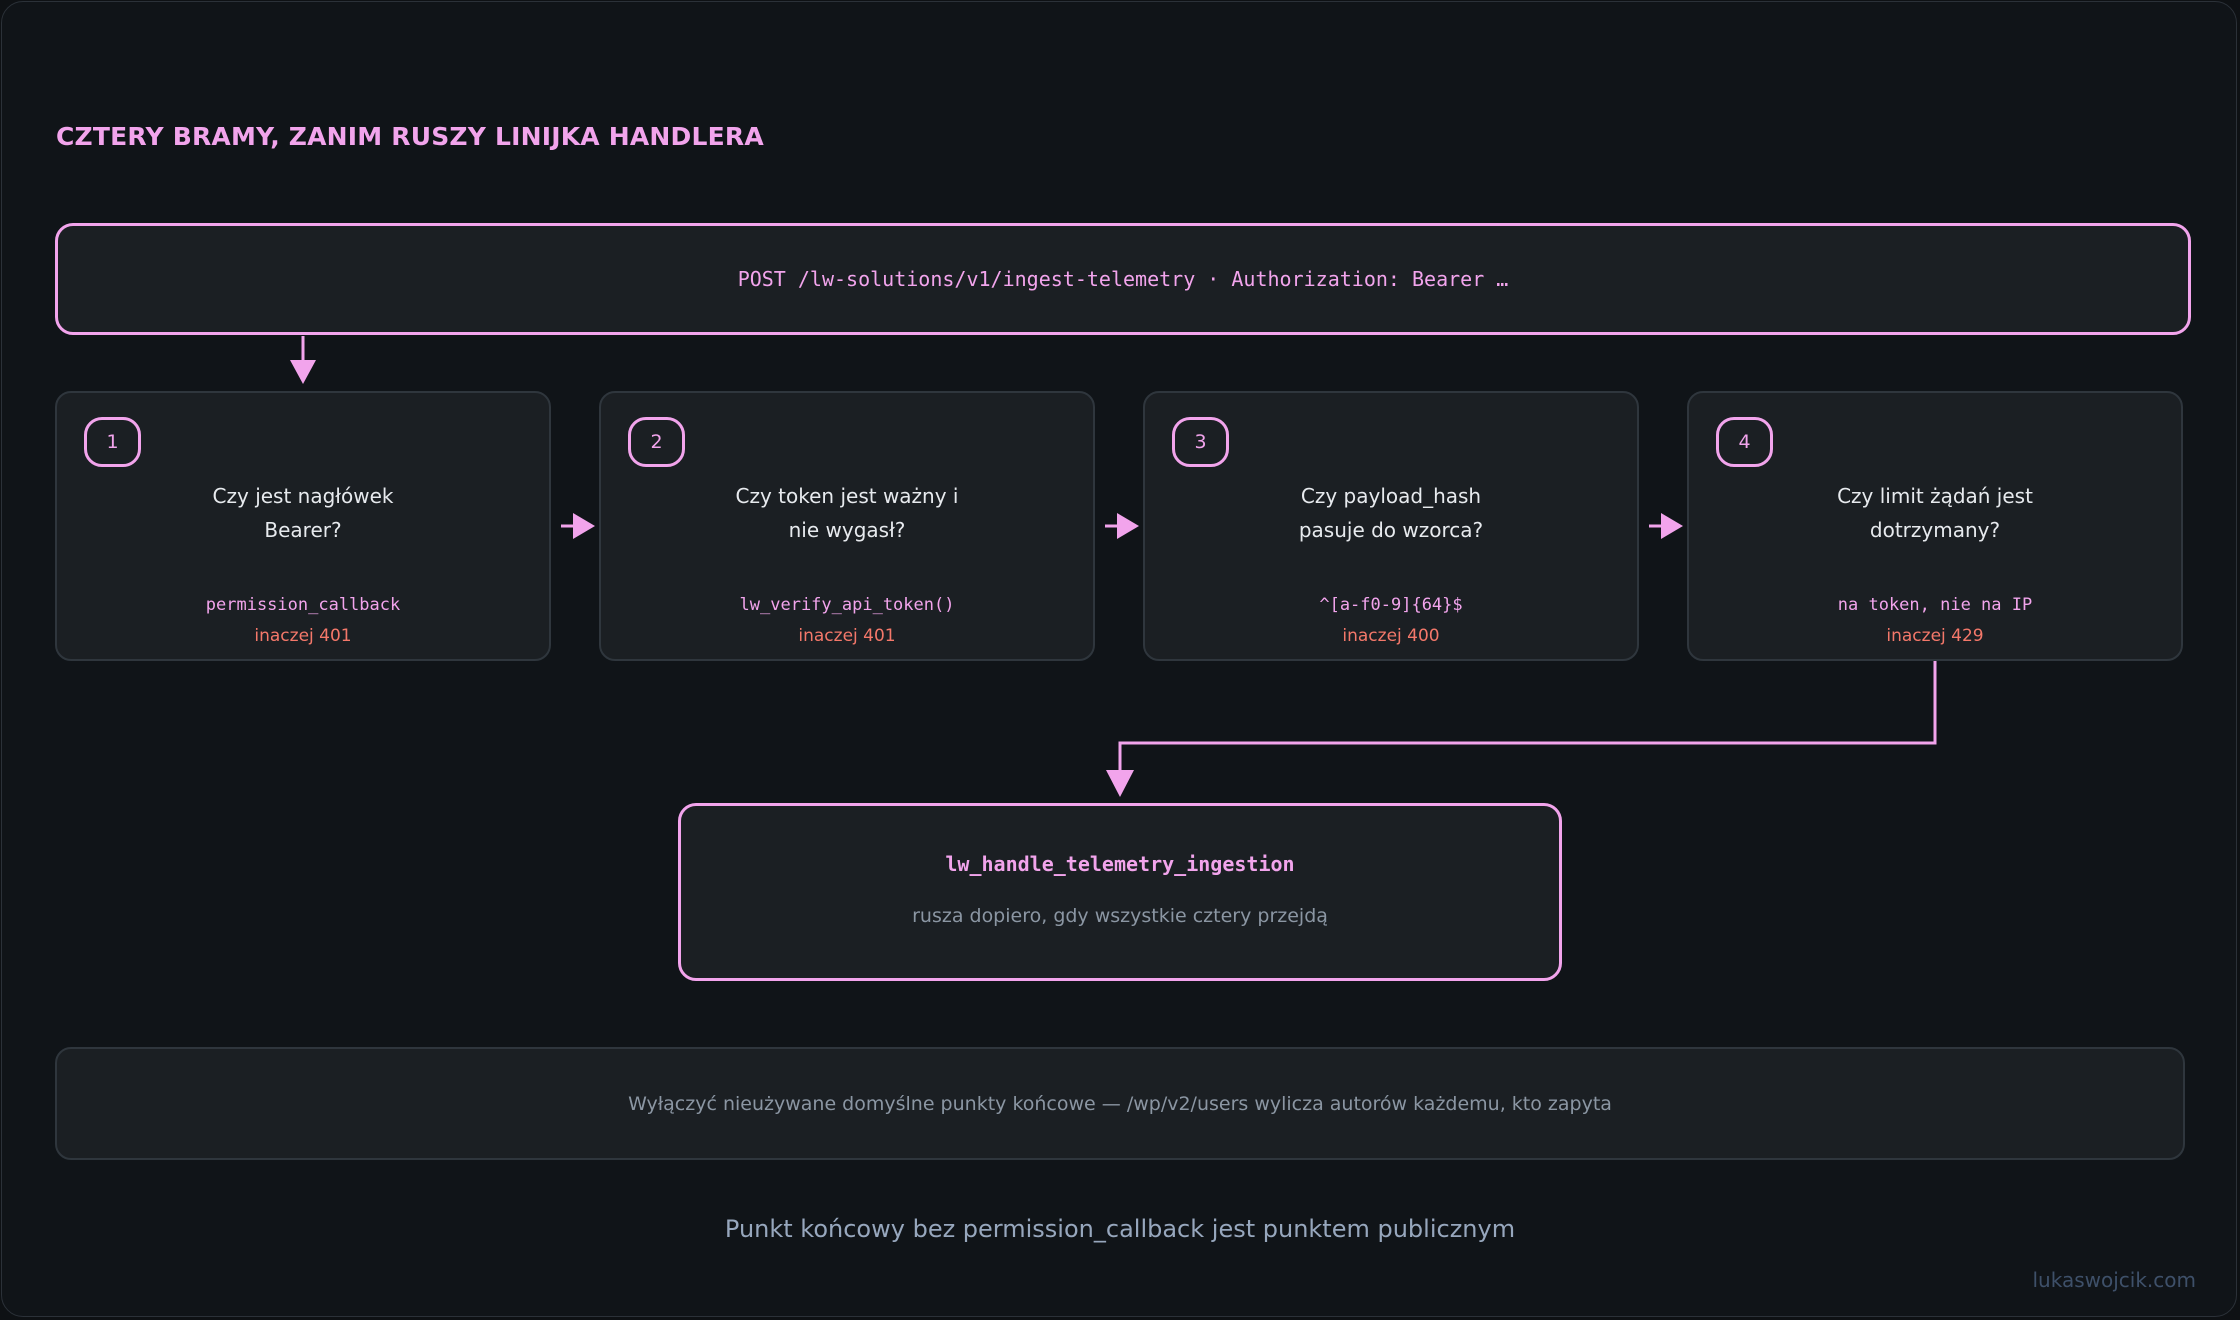 Image resolution: width=2240 pixels, height=1320 pixels. Describe the element at coordinates (1120, 864) in the screenshot. I see `handler-name: lw_handle_telemetry_ingestion` at that location.